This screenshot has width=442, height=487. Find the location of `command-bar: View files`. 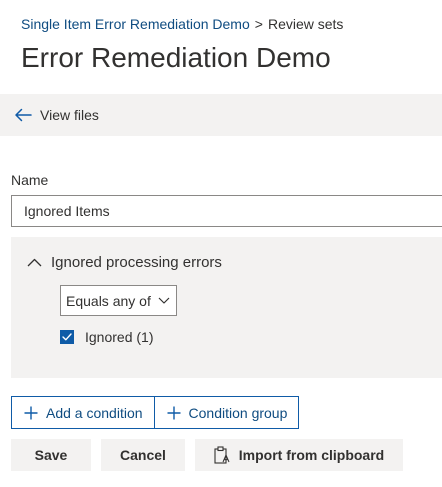

command-bar: View files is located at coordinates (221, 115).